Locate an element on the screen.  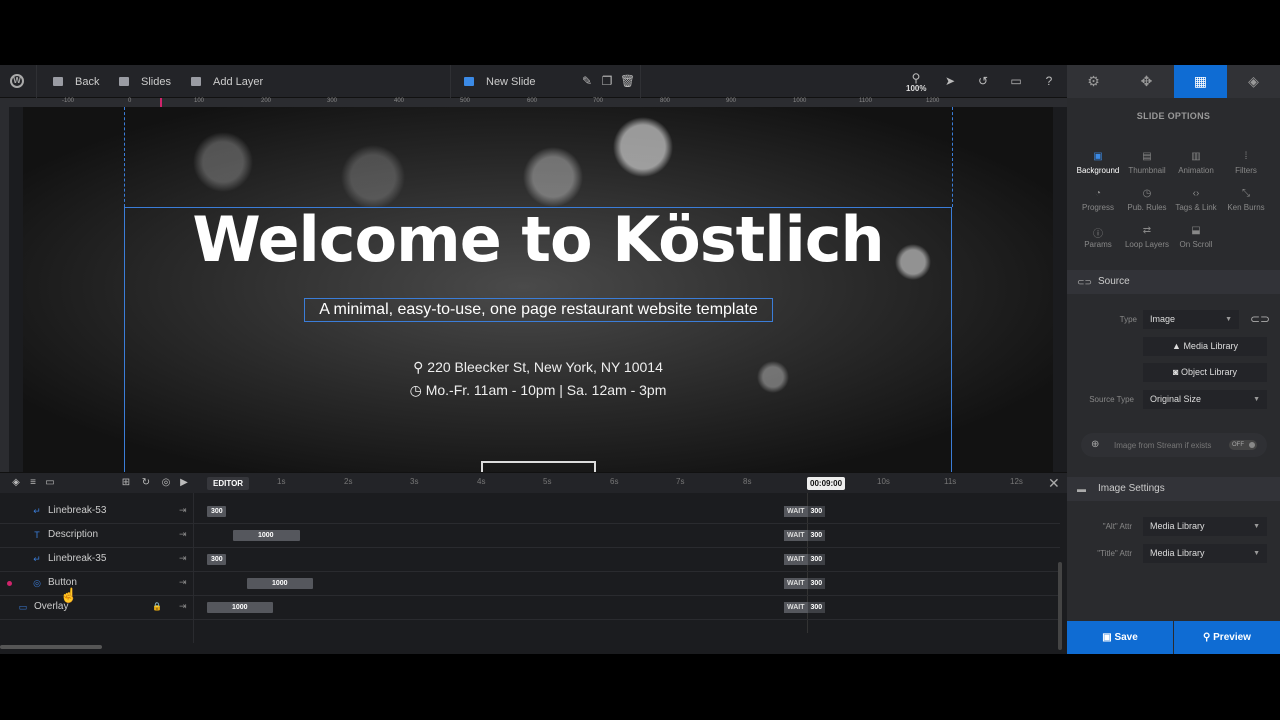
loop-icon: ↻ is located at coordinates (146, 483).